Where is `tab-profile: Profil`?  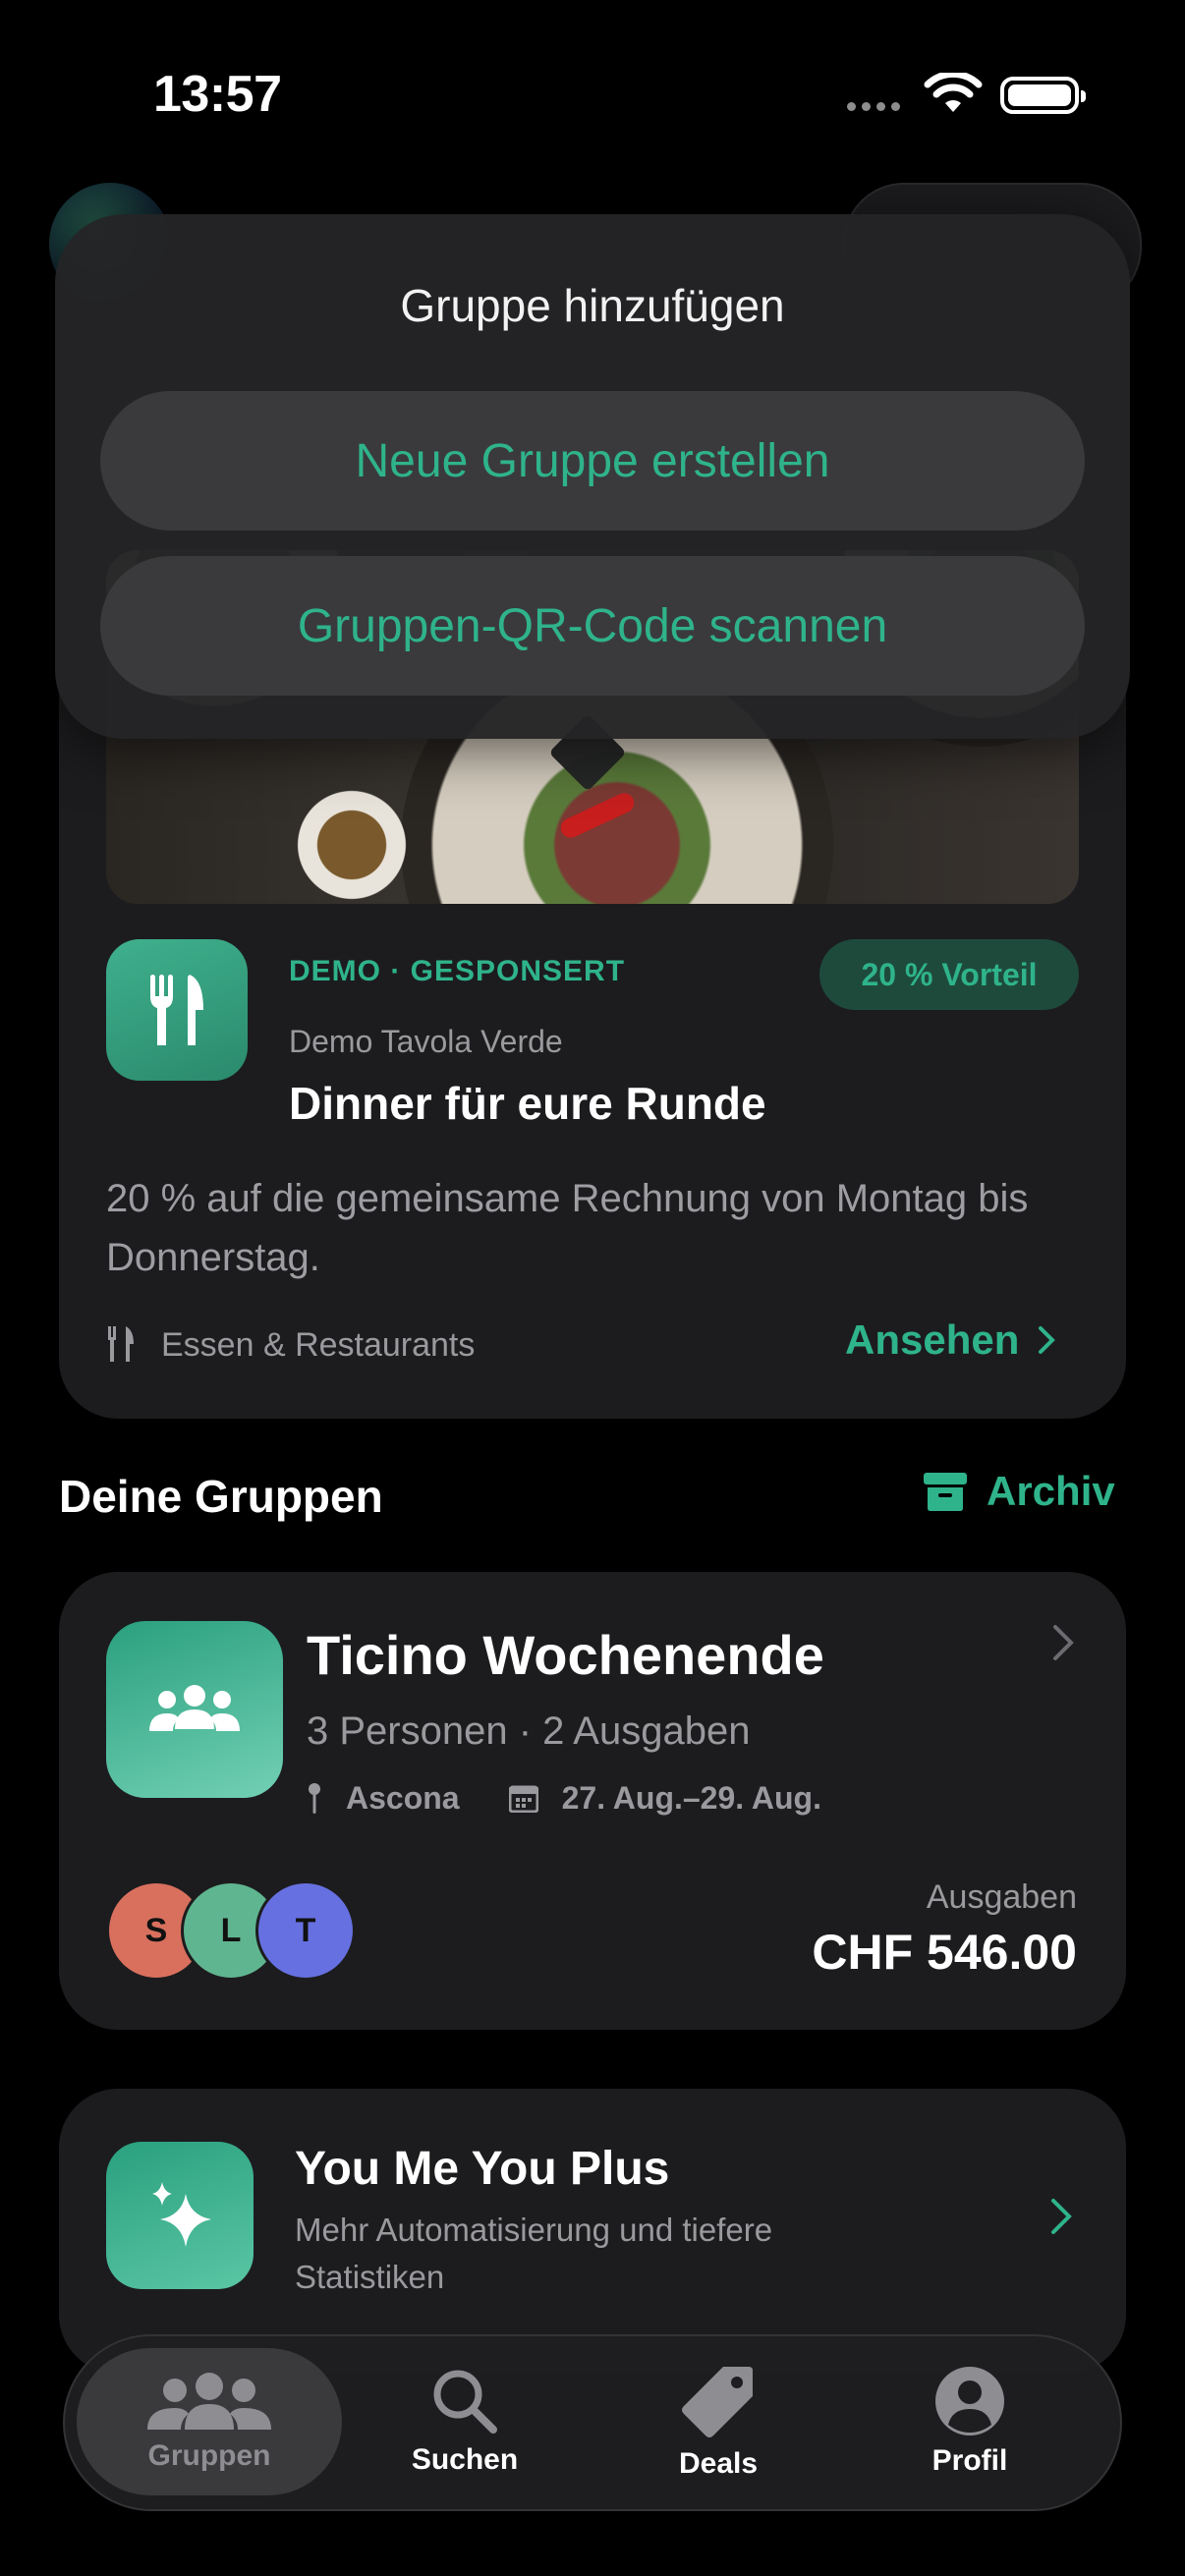 tab-profile: Profil is located at coordinates (970, 2421).